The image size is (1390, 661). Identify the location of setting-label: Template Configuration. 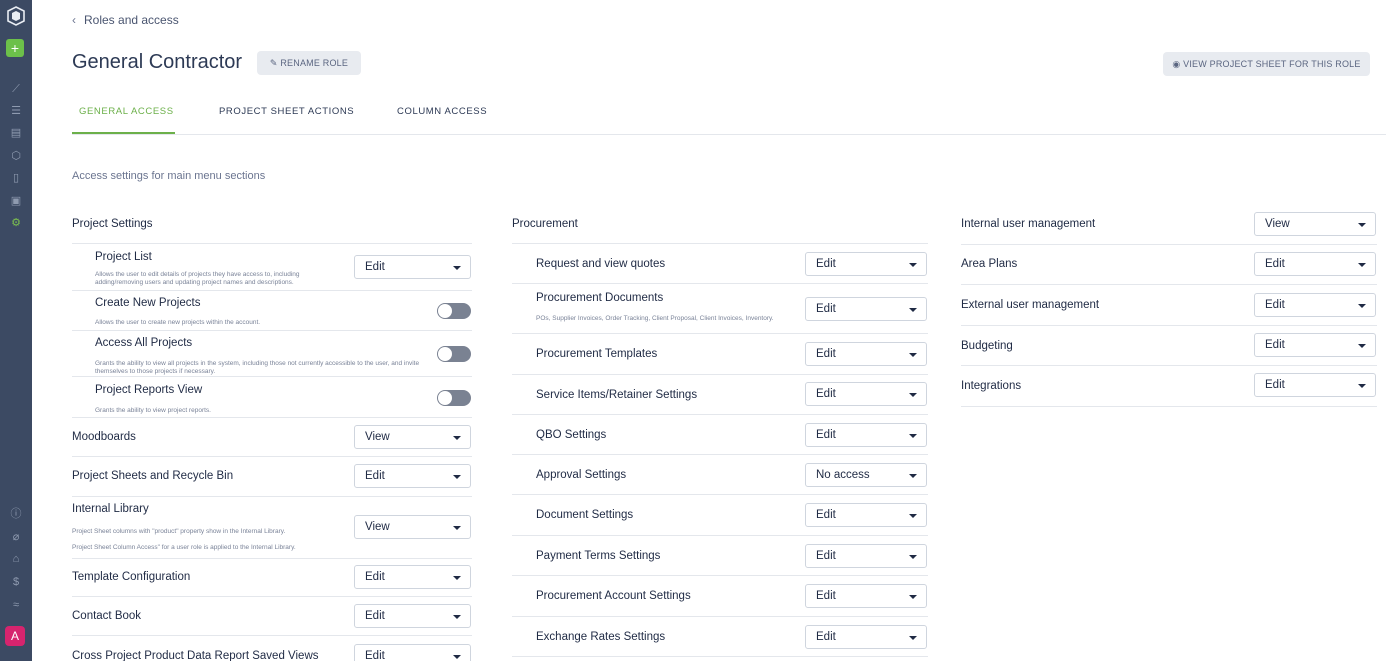
(131, 577).